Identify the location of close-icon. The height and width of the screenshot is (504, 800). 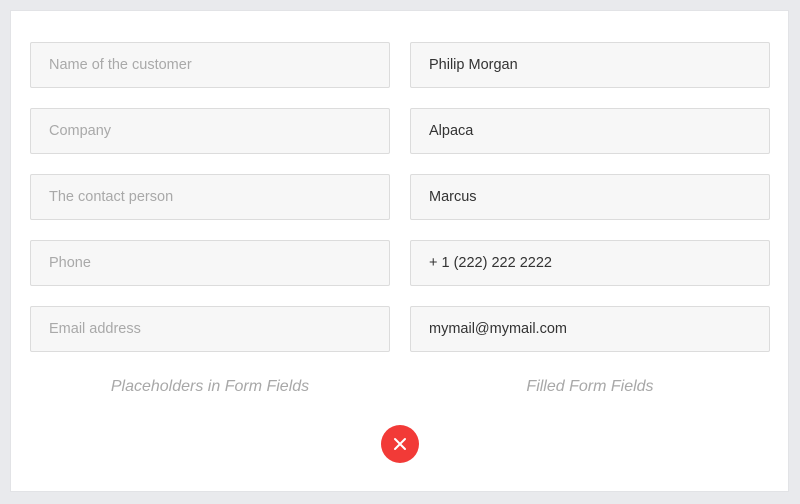
(400, 444).